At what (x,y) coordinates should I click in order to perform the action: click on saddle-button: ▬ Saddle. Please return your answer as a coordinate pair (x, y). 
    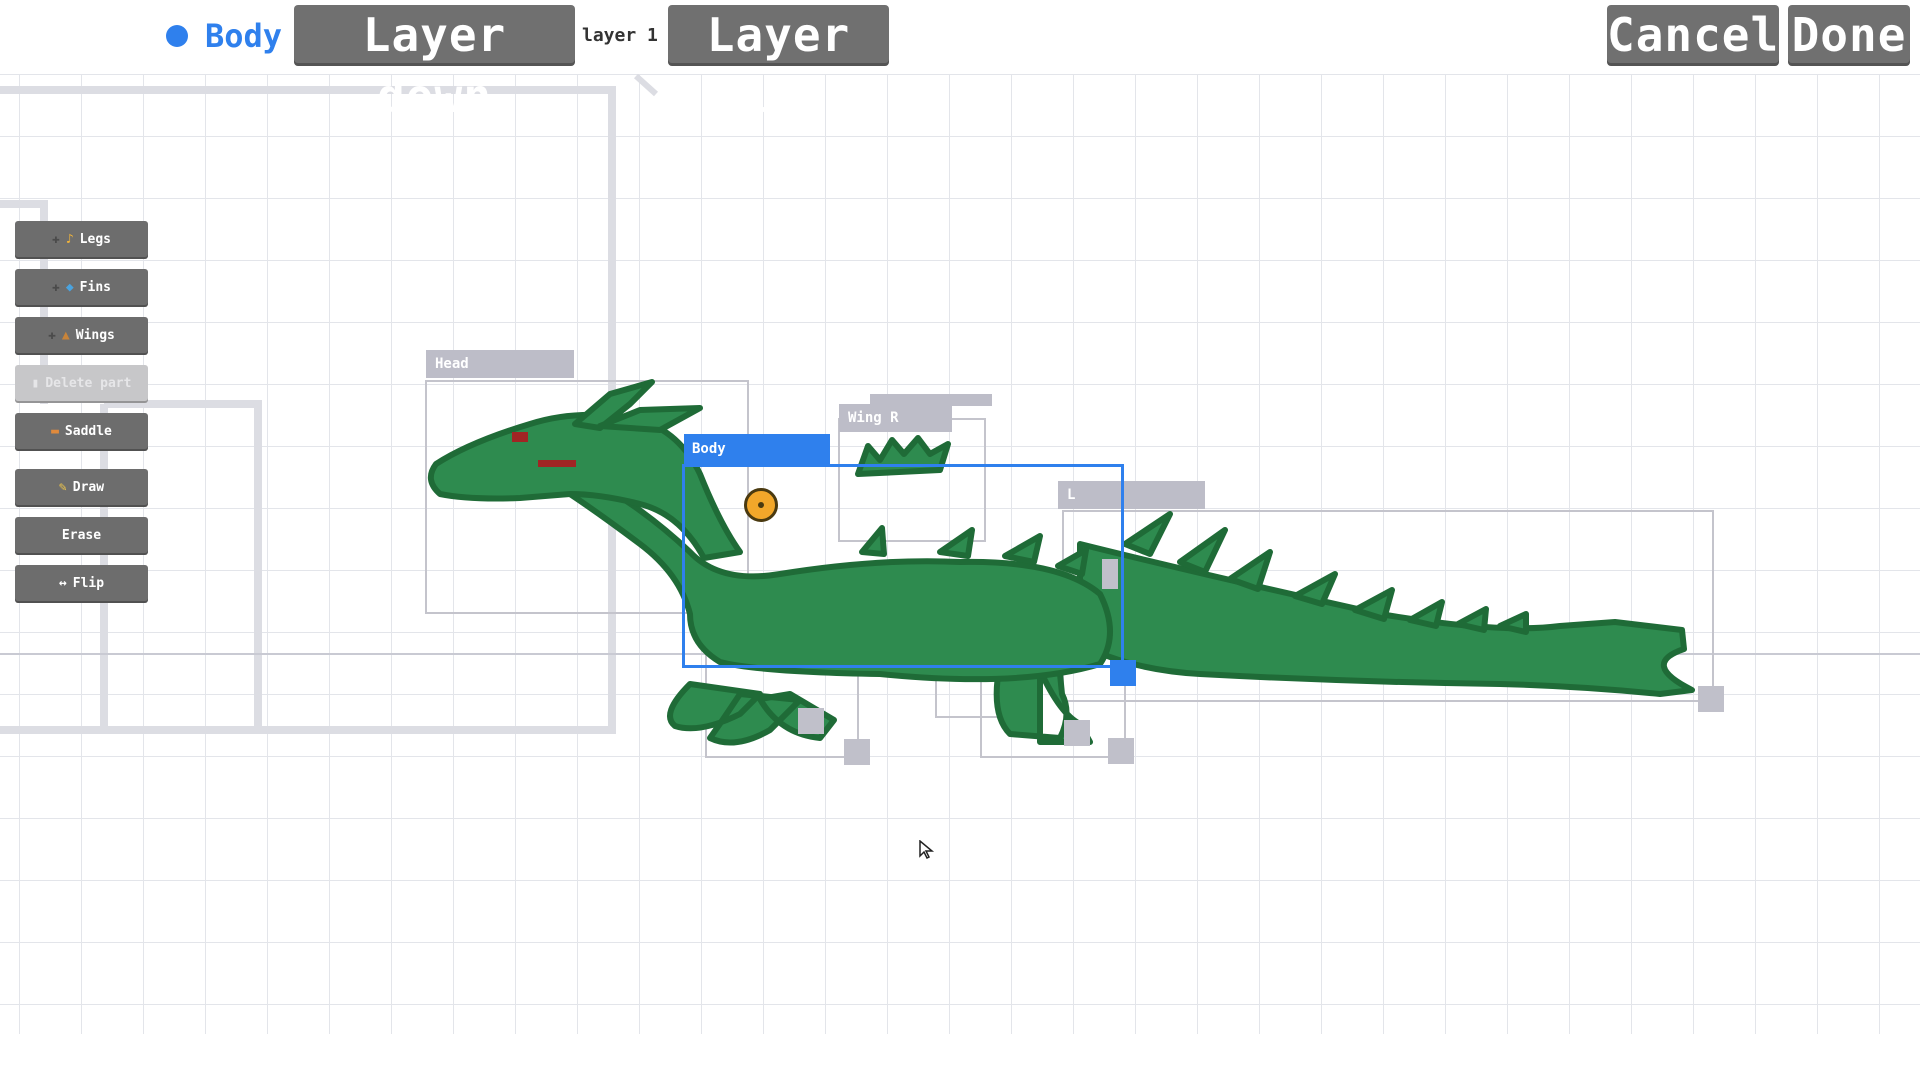
    Looking at the image, I should click on (81, 432).